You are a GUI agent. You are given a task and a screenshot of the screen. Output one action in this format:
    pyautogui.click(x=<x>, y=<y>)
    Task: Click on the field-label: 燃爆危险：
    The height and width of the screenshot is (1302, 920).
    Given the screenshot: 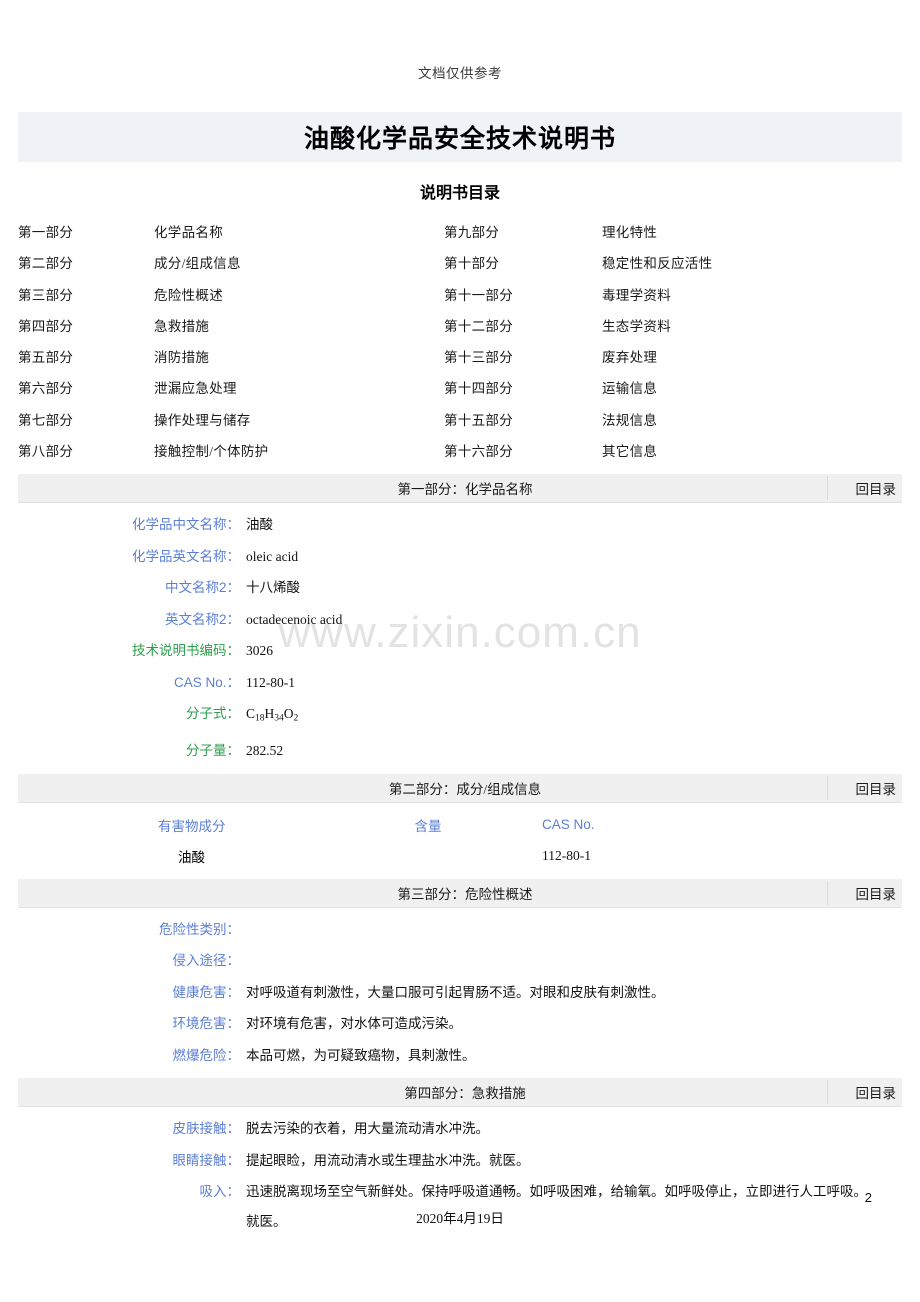 What is the action you would take?
    pyautogui.click(x=206, y=1055)
    